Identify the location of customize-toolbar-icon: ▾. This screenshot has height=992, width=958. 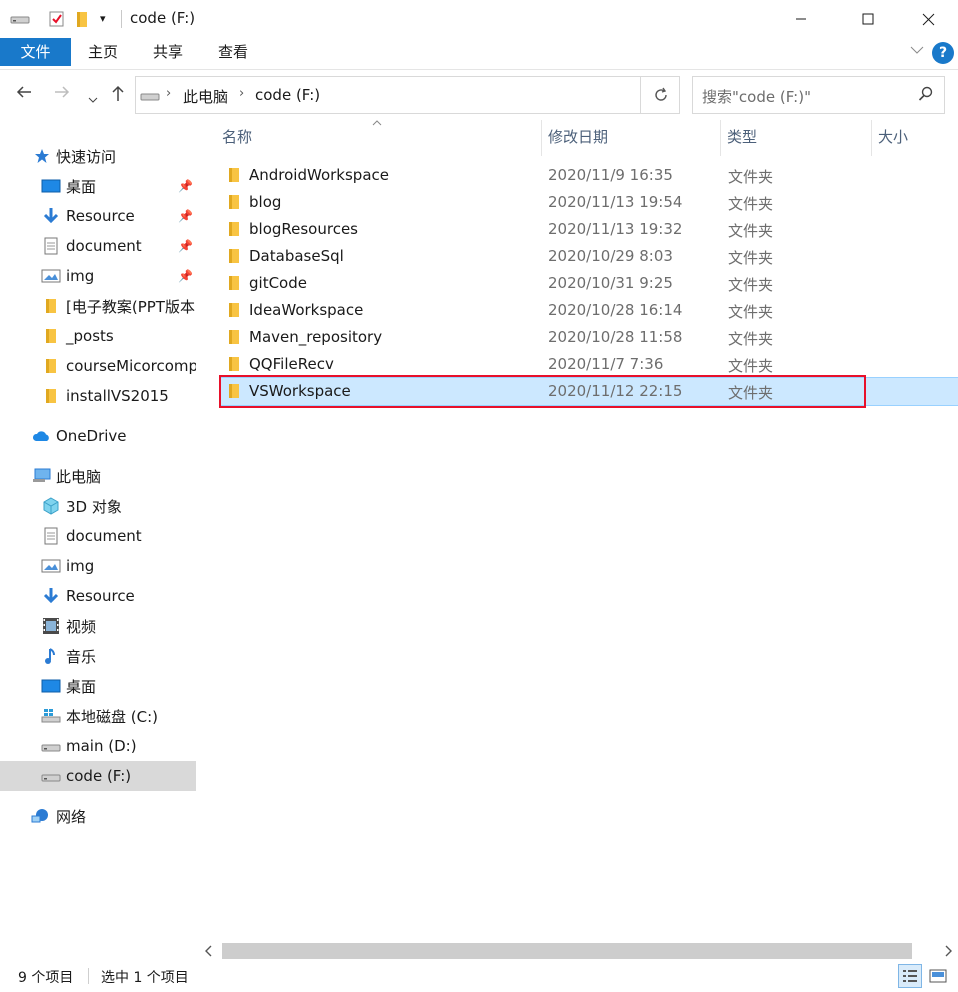
(103, 18).